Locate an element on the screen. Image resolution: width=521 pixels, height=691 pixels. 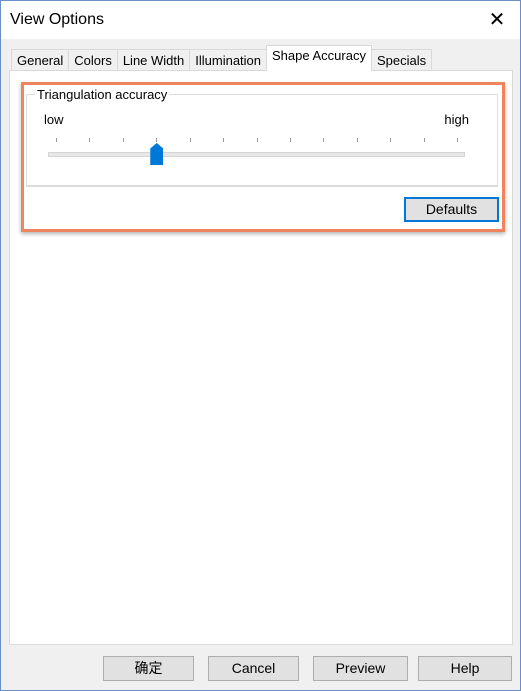
tab-illumination: Illumination is located at coordinates (228, 60).